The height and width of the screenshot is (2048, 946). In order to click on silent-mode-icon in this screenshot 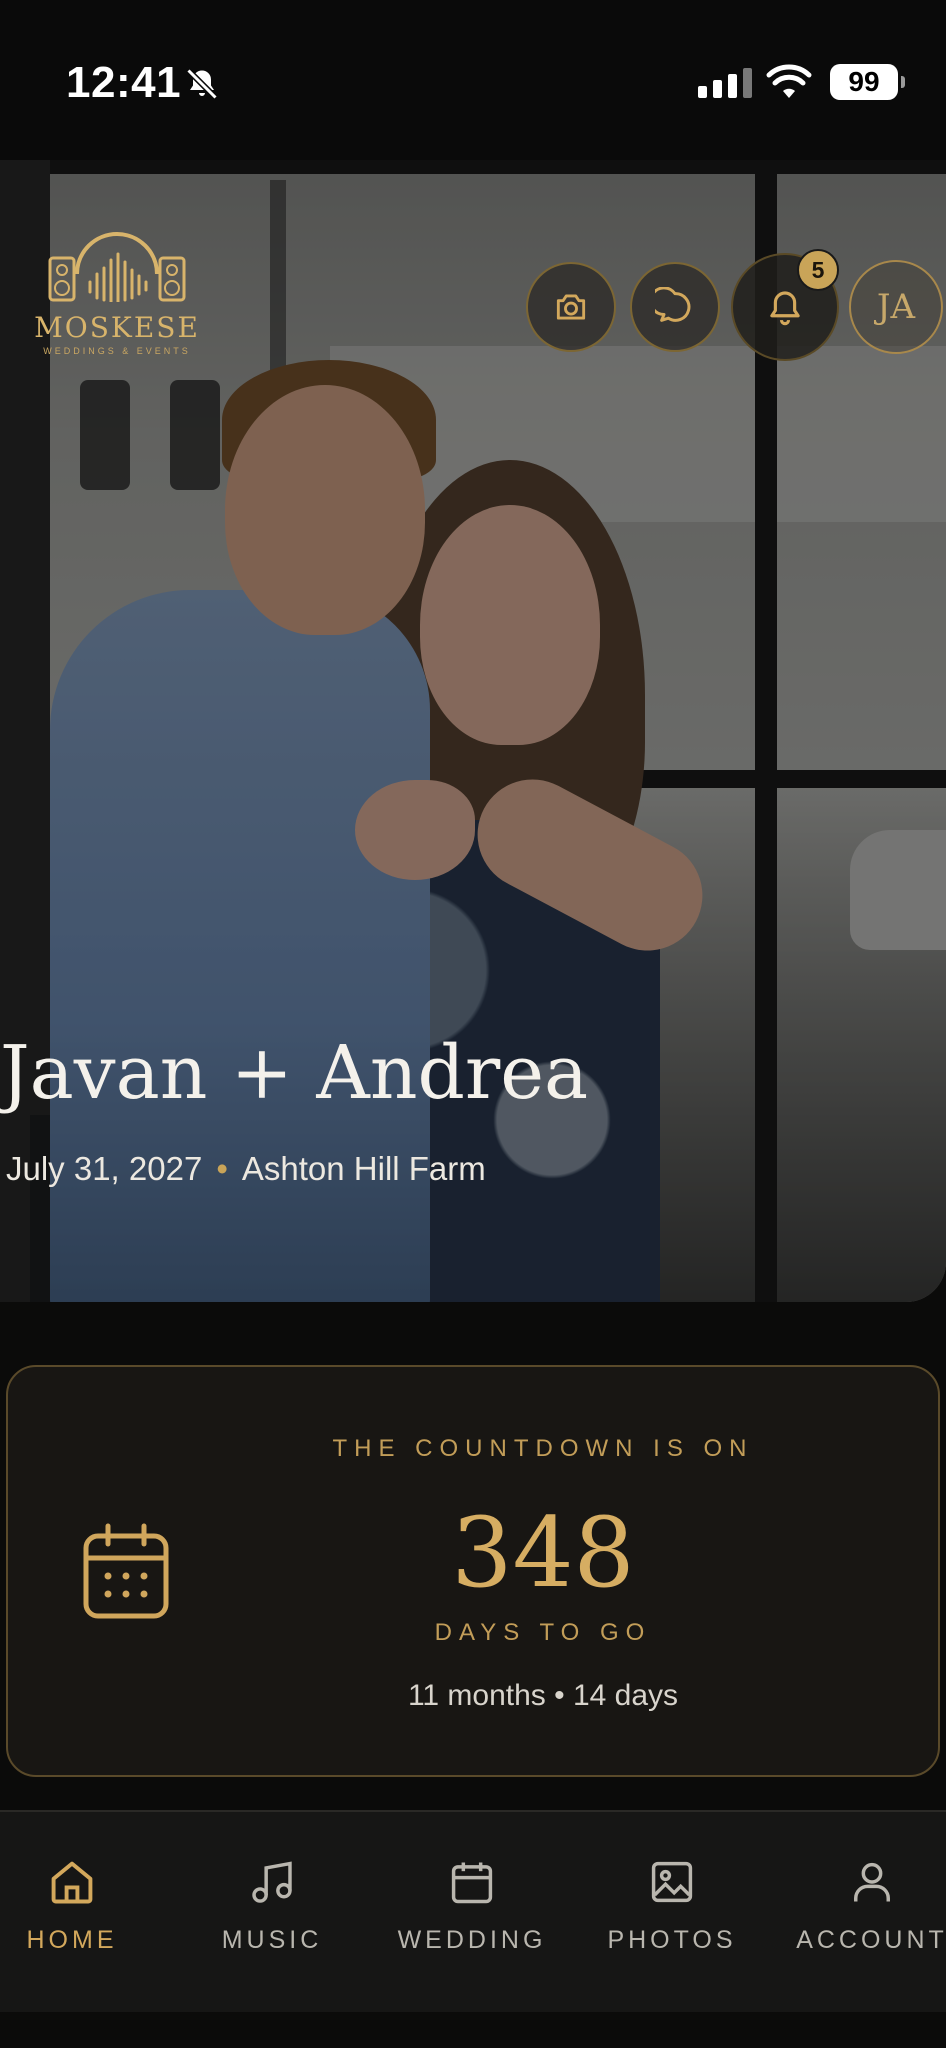, I will do `click(202, 86)`.